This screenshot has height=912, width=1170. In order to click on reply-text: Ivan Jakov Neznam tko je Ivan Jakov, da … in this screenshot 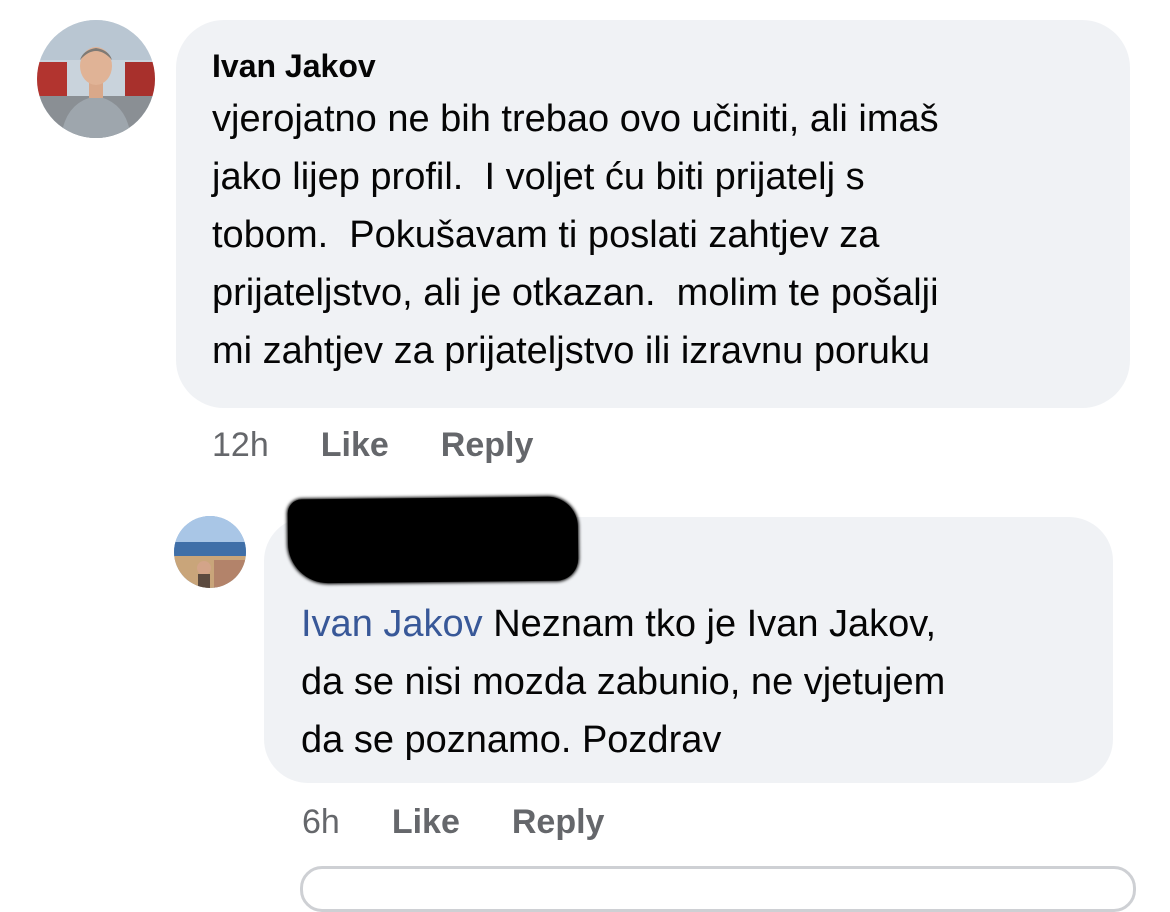, I will do `click(687, 682)`.